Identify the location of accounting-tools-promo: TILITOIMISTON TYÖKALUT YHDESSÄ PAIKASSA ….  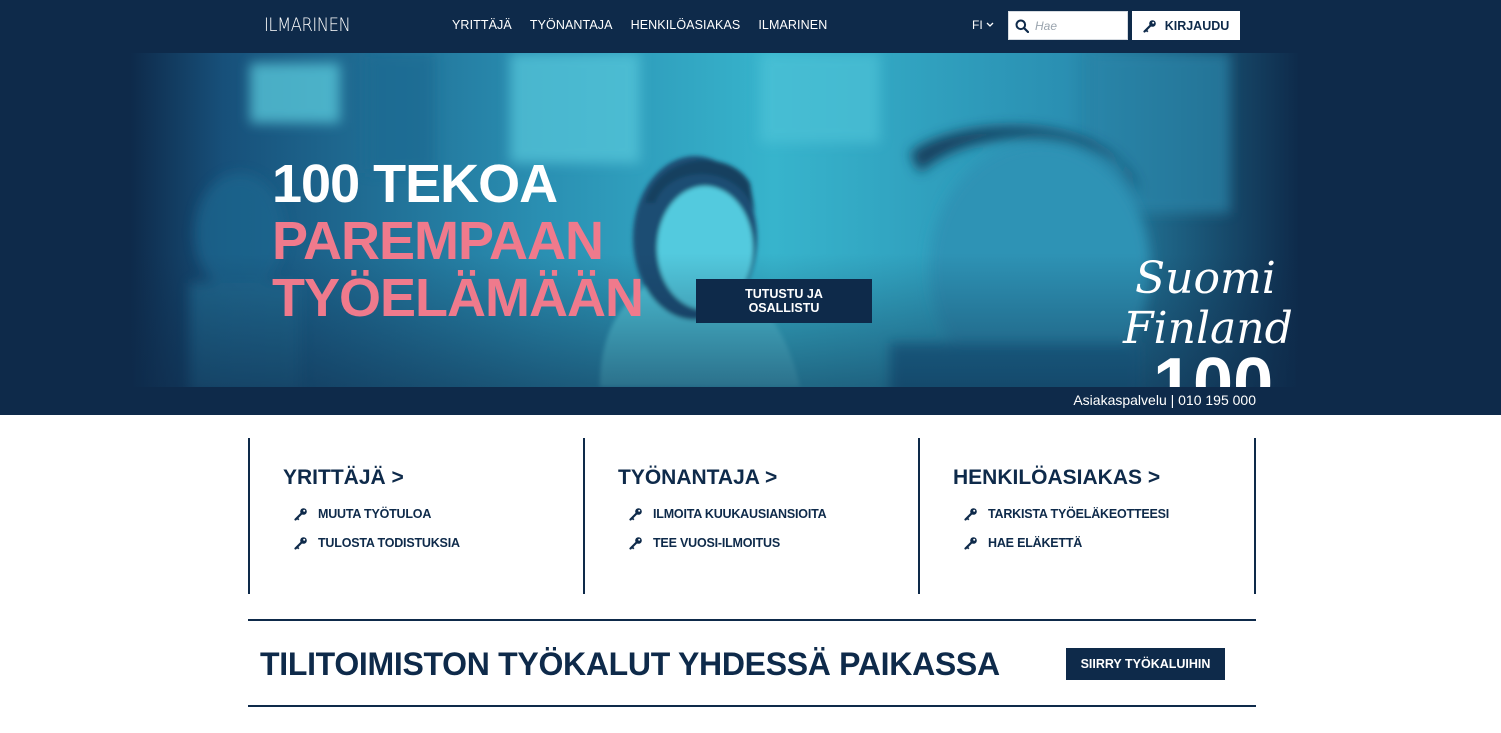
(752, 663).